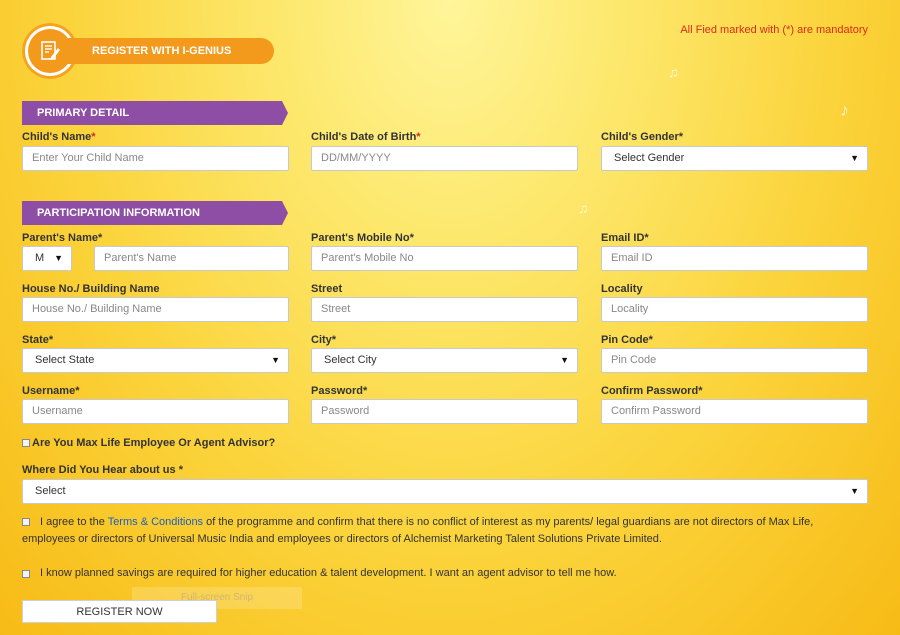 Image resolution: width=900 pixels, height=635 pixels. What do you see at coordinates (444, 258) in the screenshot?
I see `mobile-input: Parent's Mobile No` at bounding box center [444, 258].